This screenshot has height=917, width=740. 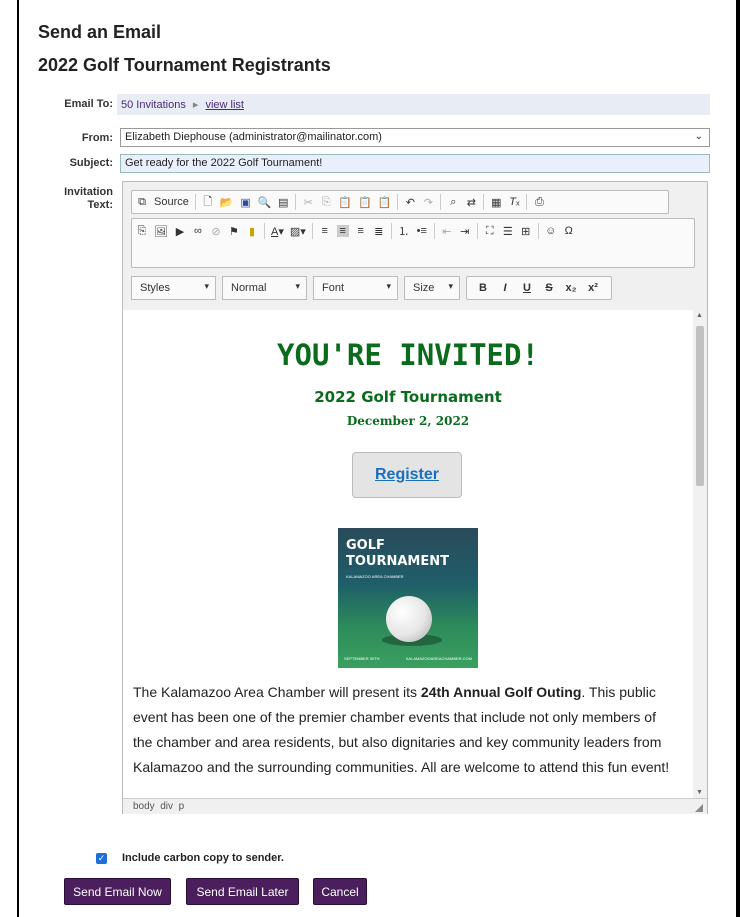 What do you see at coordinates (514, 202) in the screenshot?
I see `remove-format-icon: Tₓ` at bounding box center [514, 202].